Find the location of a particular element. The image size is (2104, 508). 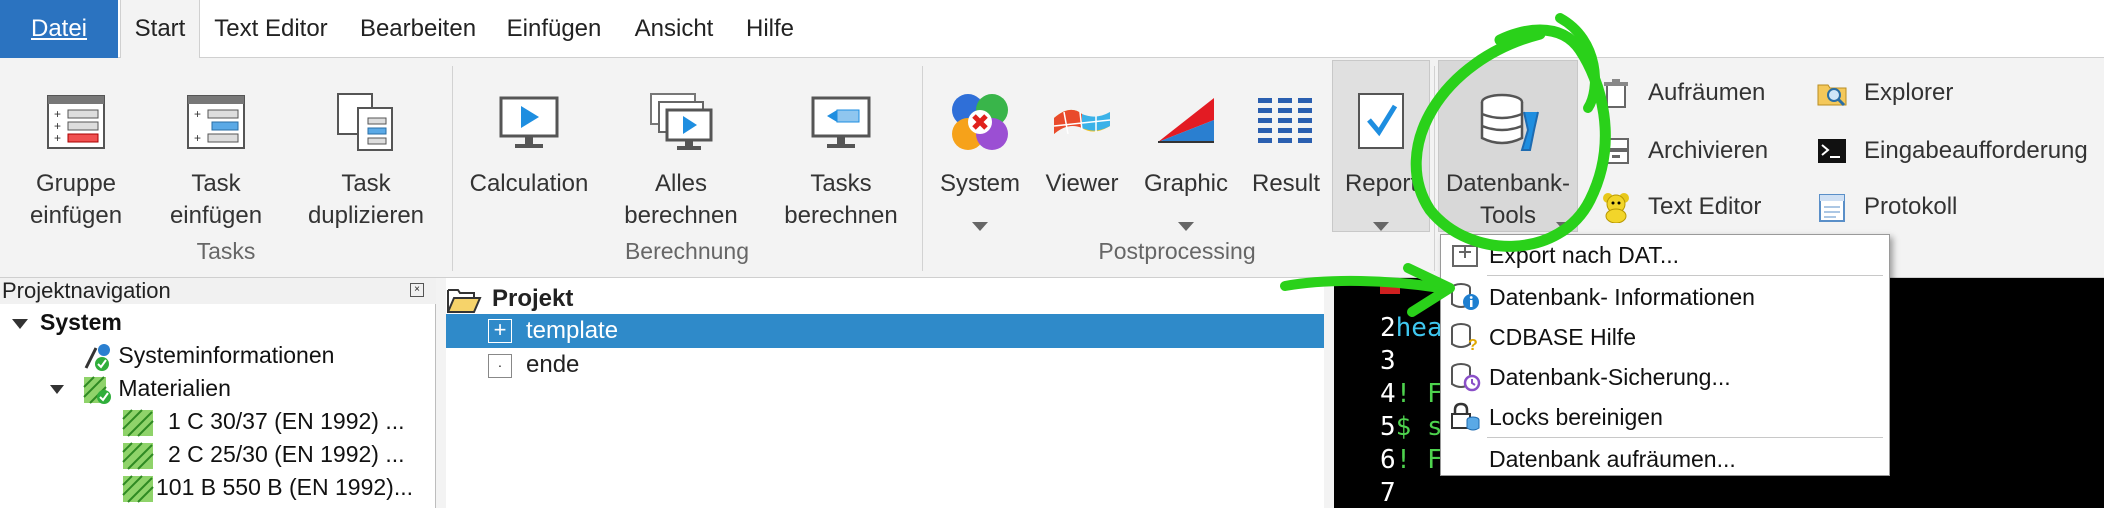

task-duplizieren-button: Task duplizieren is located at coordinates (366, 155).